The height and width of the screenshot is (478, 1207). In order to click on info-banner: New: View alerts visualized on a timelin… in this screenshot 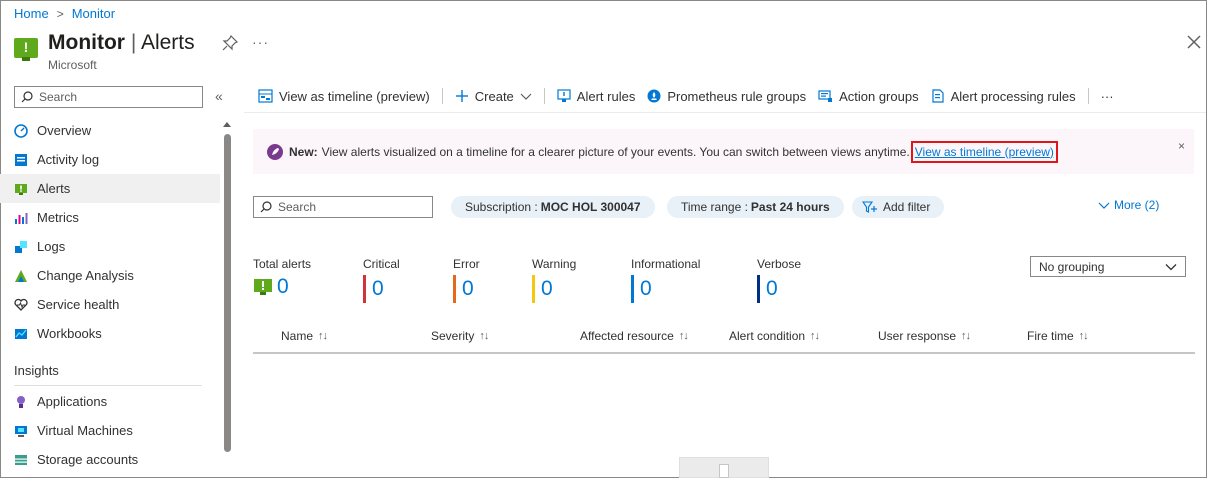, I will do `click(723, 151)`.